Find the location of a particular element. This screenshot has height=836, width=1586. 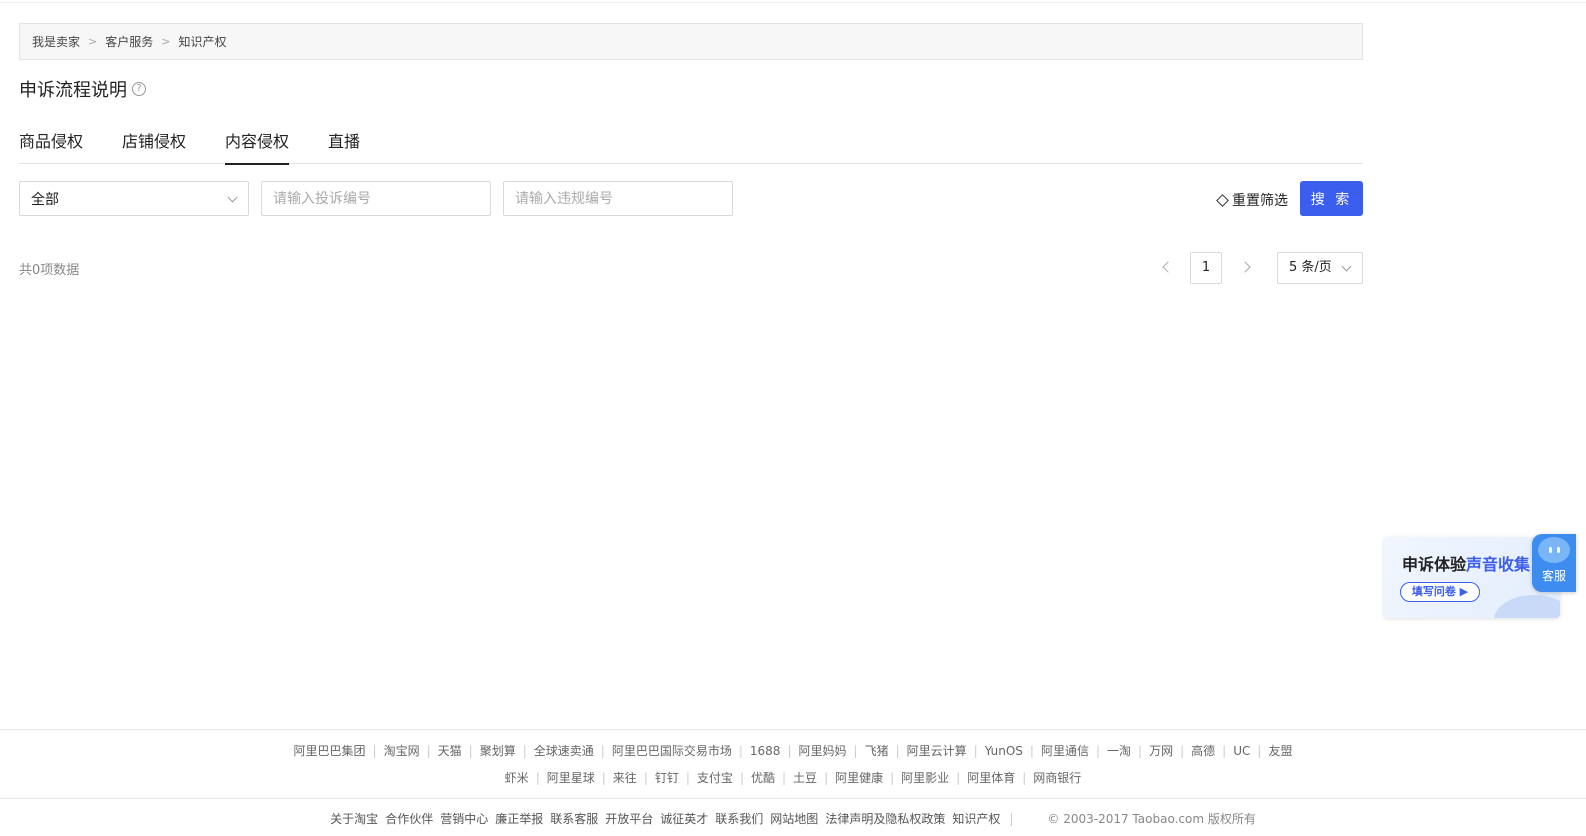

footer-link: 网商银行 is located at coordinates (1048, 777).